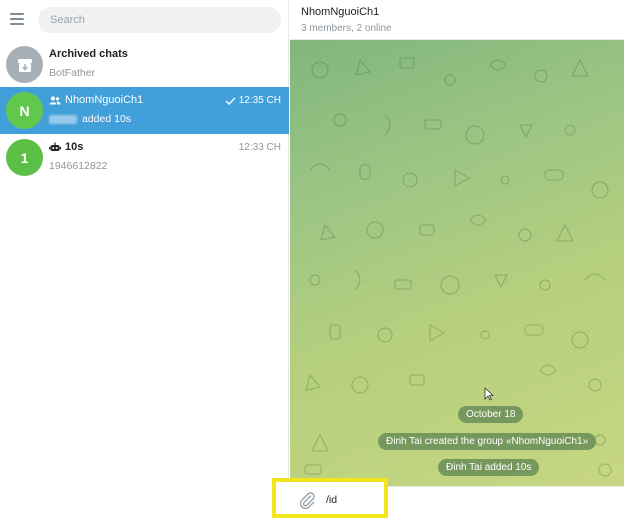 The width and height of the screenshot is (624, 518). I want to click on chat-header-title: NhomNguoiCh1, so click(340, 12).